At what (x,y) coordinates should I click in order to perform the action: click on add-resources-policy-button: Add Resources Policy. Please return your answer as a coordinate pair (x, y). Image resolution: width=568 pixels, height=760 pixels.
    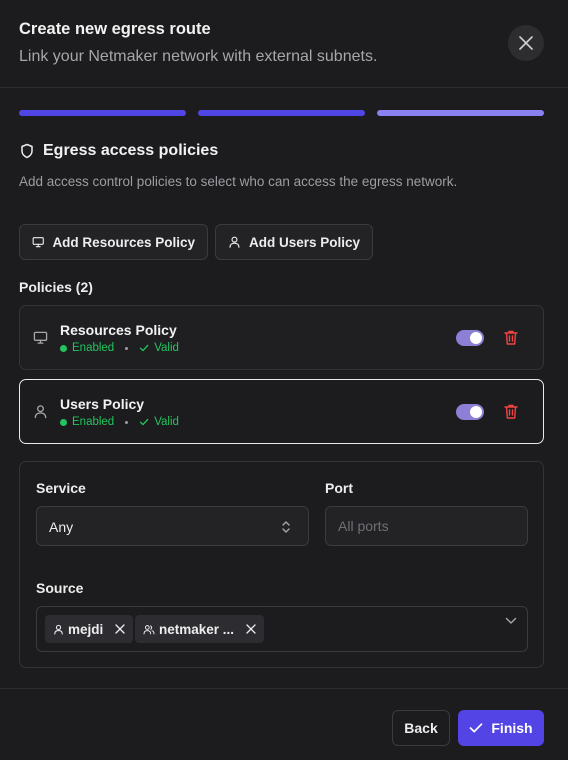
    Looking at the image, I should click on (113, 242).